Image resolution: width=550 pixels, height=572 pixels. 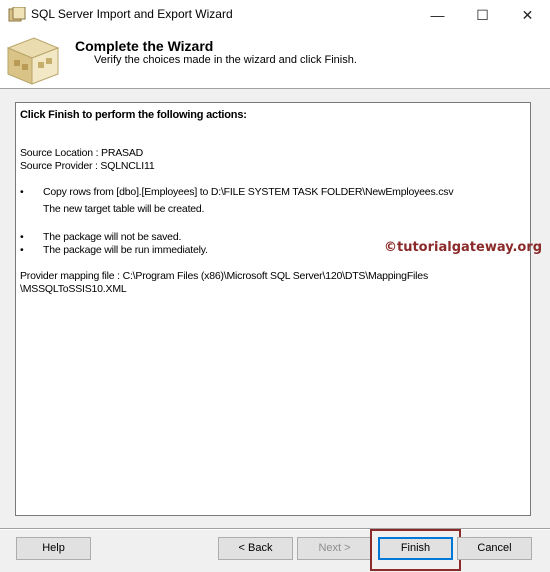 I want to click on help-button: Help, so click(x=53, y=548).